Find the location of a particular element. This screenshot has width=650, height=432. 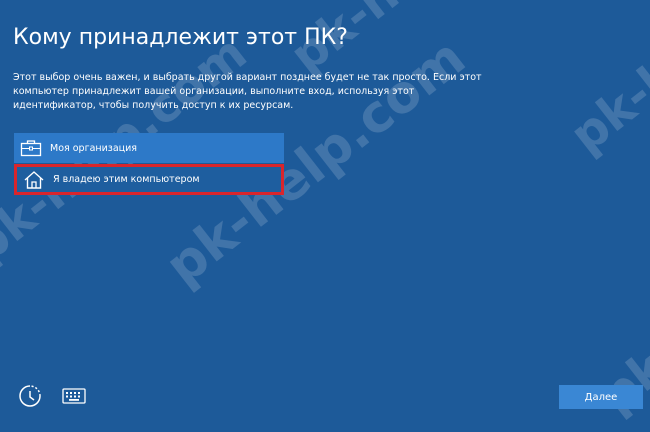

briefcase-icon is located at coordinates (31, 148).